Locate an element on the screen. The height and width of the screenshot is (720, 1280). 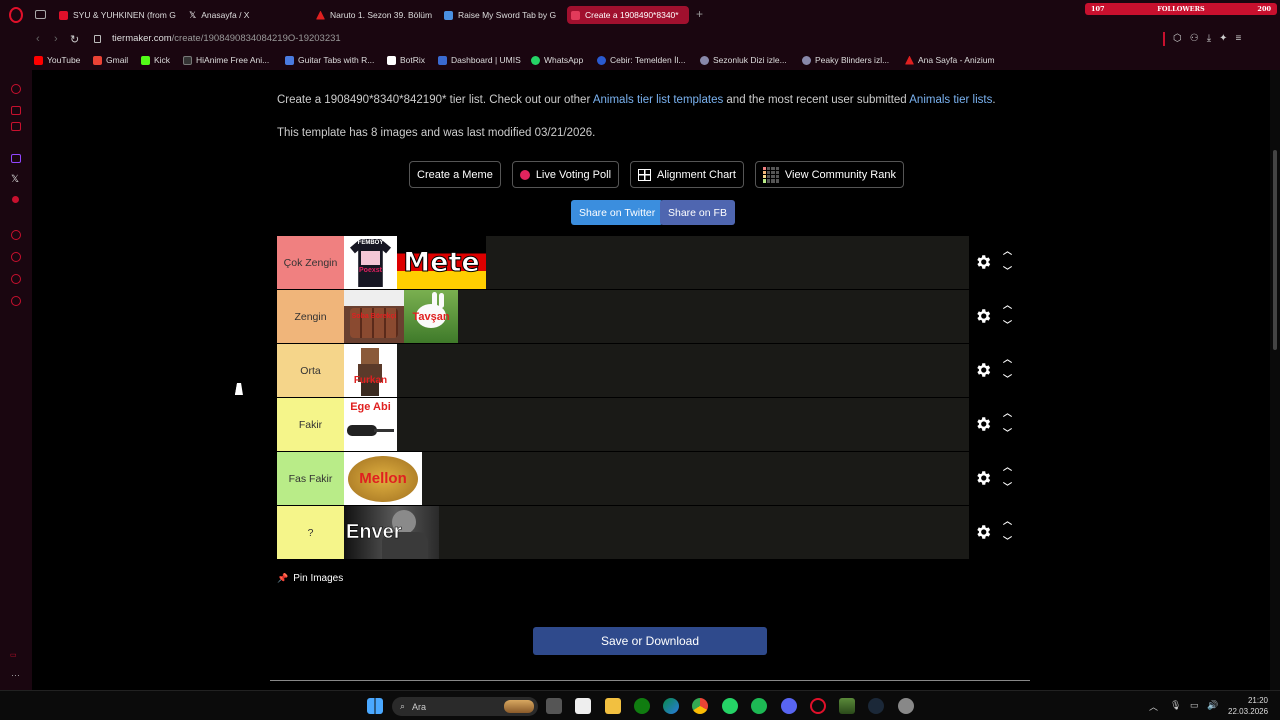
pin-images-toggle: 📌 Pin Images is located at coordinates (310, 578).